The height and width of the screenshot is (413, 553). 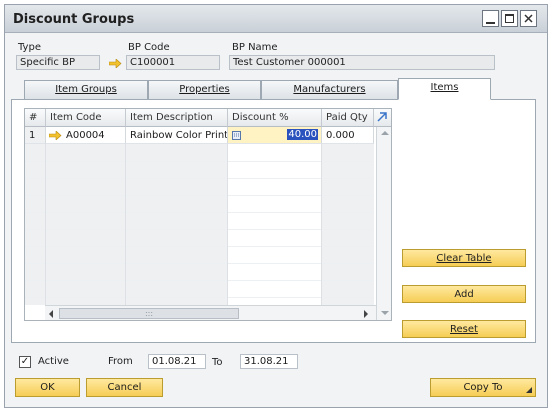 I want to click on paid-qty-cell: 0.000, so click(x=348, y=135).